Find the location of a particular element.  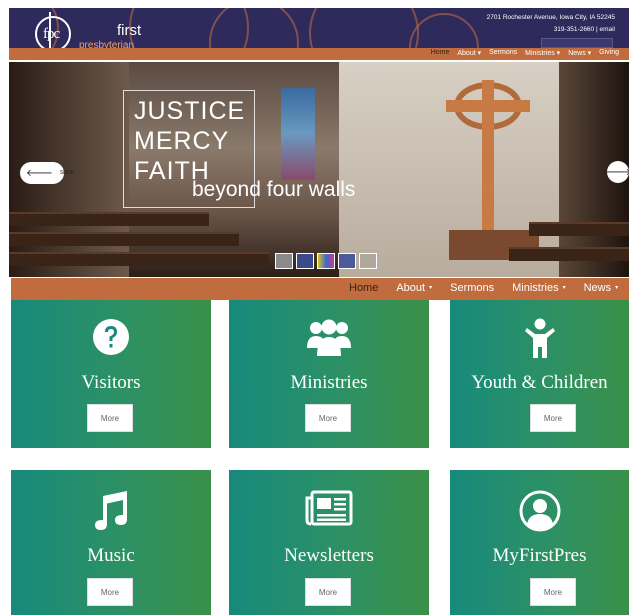

top-nav-giving: Giving is located at coordinates (609, 53).